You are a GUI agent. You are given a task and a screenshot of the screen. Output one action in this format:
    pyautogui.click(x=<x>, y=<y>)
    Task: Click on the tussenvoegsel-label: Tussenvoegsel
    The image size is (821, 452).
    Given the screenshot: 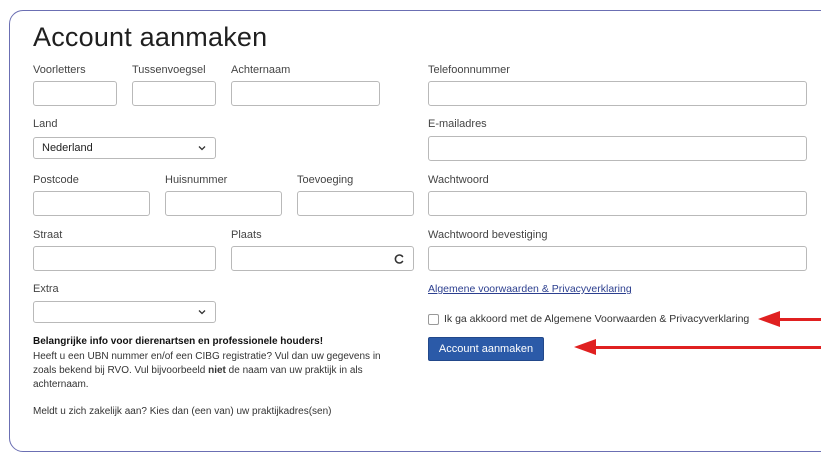 What is the action you would take?
    pyautogui.click(x=169, y=70)
    